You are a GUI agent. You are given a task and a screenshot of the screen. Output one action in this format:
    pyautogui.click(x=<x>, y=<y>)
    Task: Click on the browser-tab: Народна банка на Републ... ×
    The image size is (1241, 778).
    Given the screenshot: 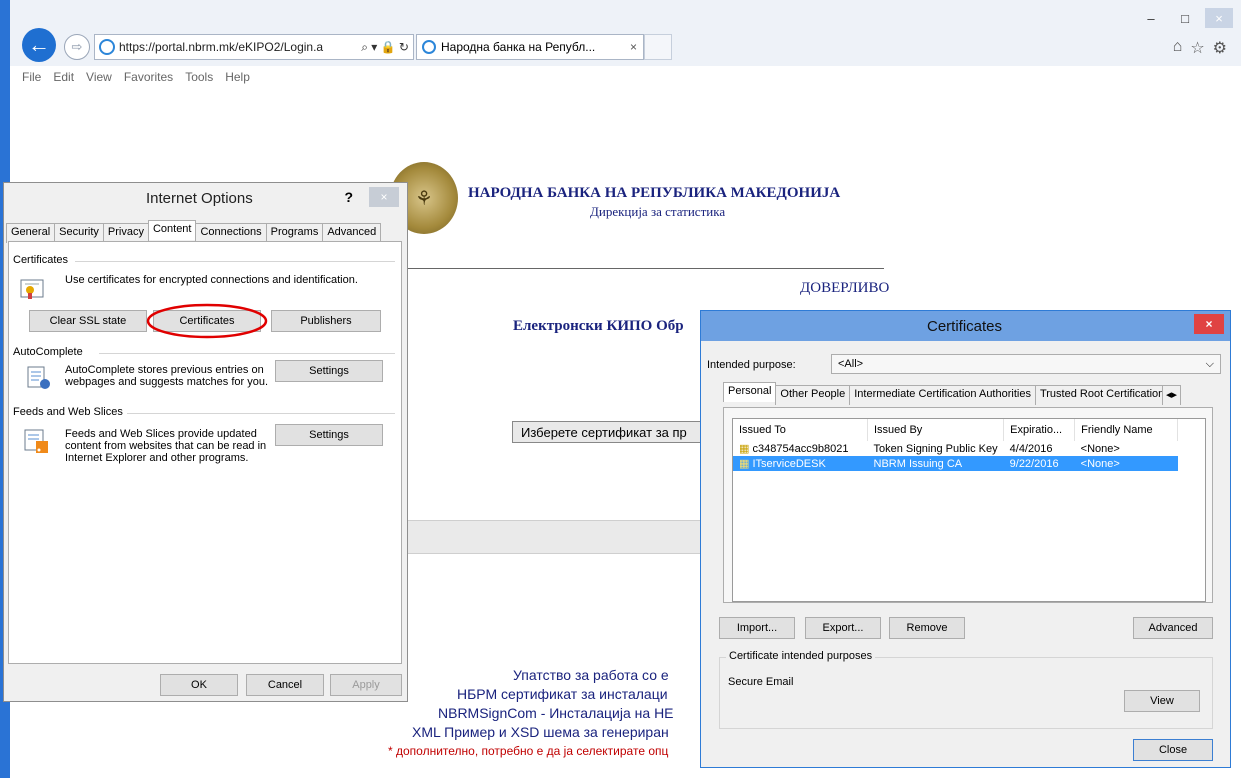 What is the action you would take?
    pyautogui.click(x=530, y=47)
    